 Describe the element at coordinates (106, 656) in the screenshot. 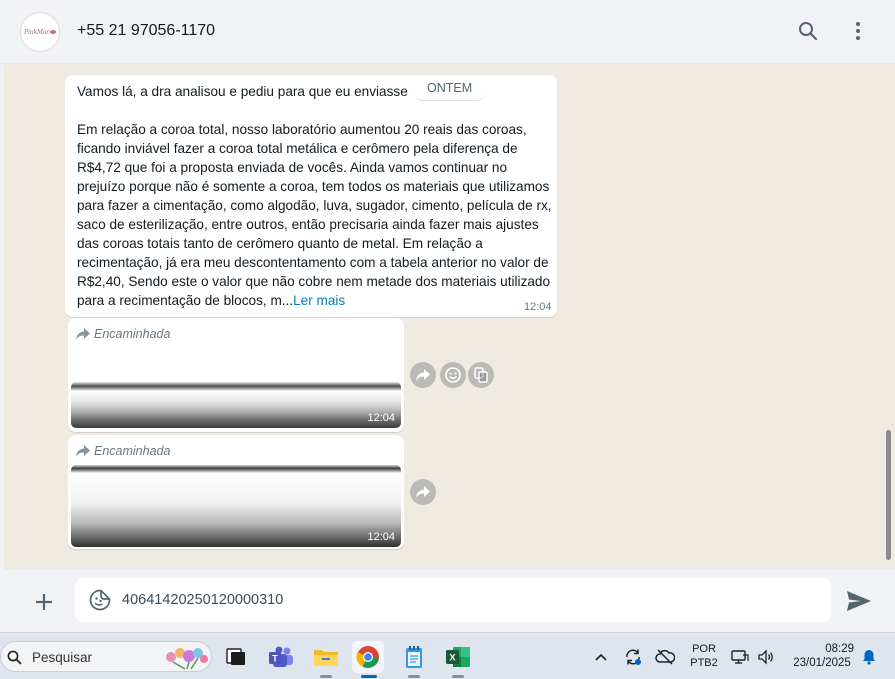

I see `taskbar-search: Pesquisar` at that location.